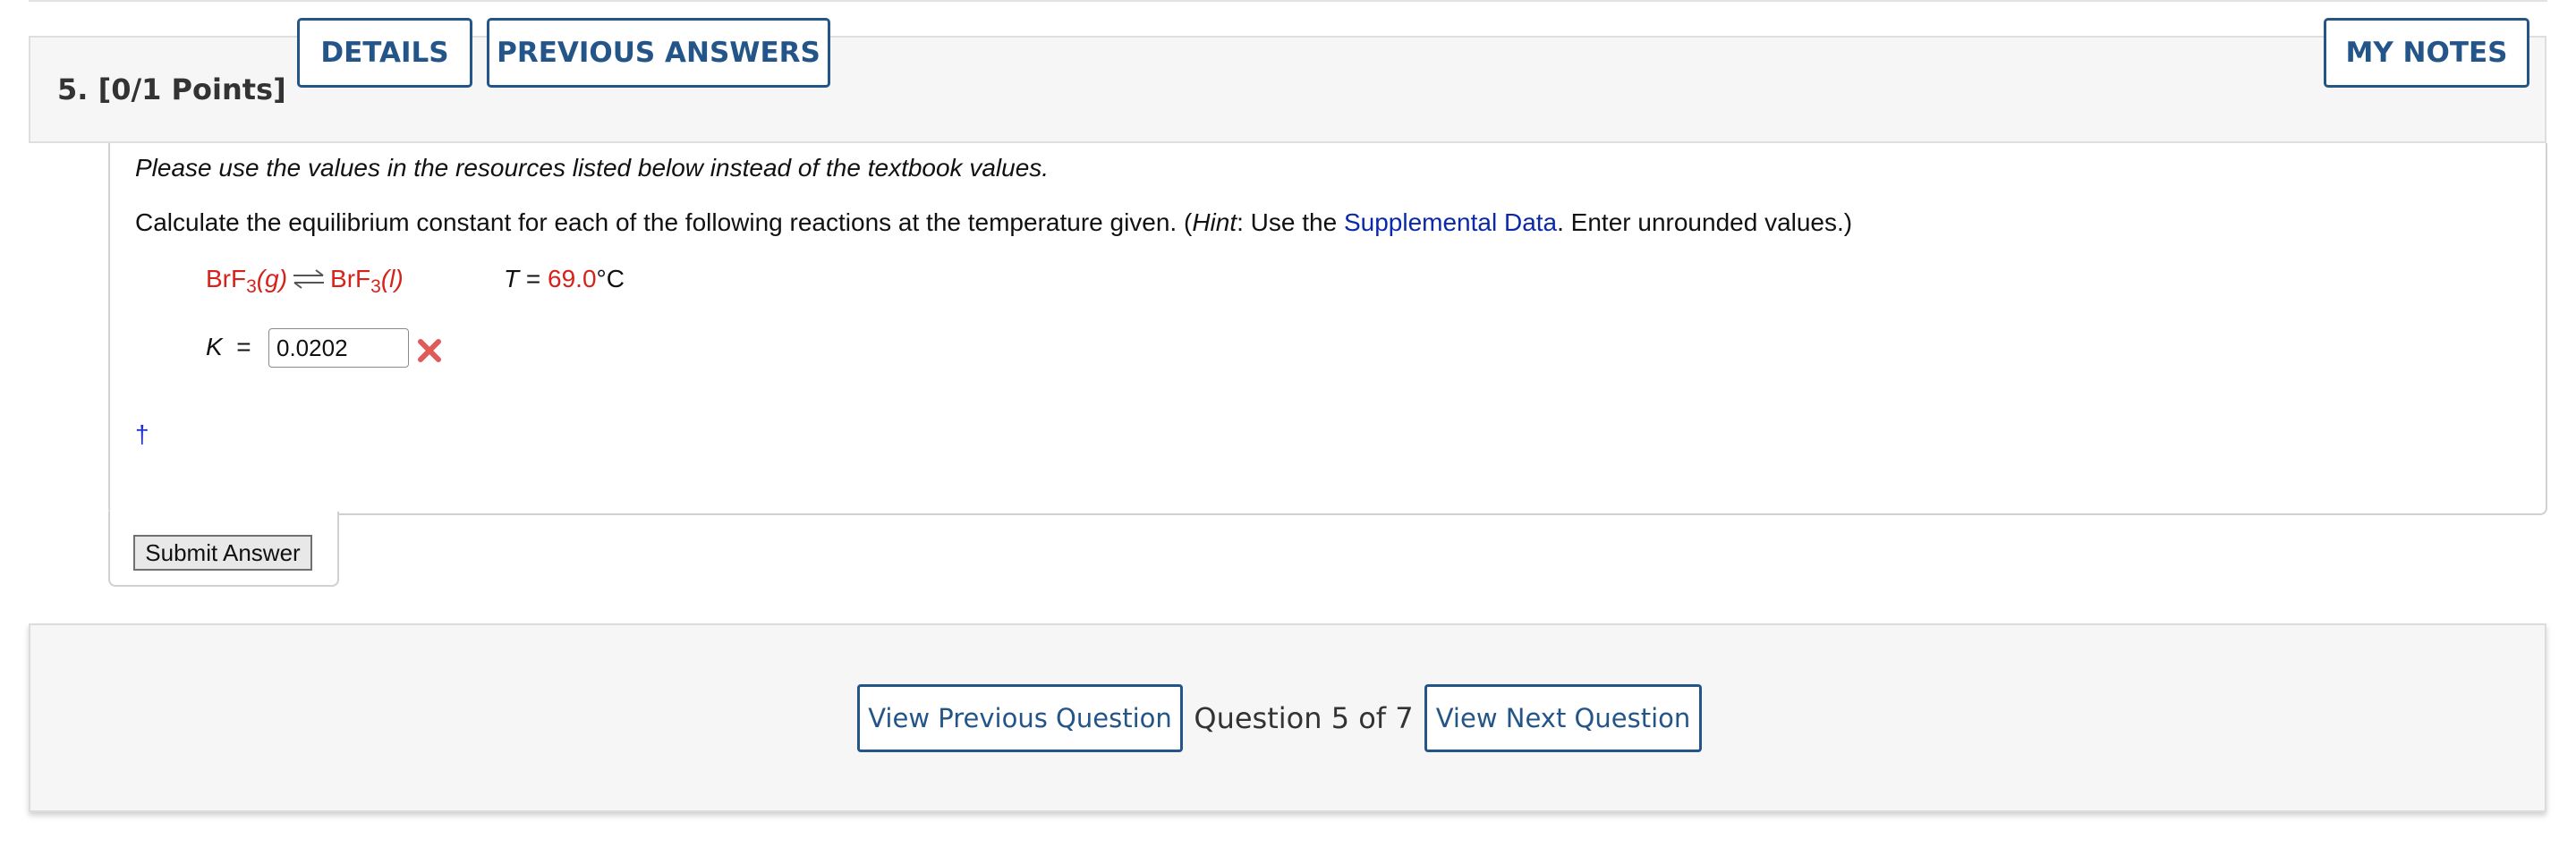 The height and width of the screenshot is (864, 2576). Describe the element at coordinates (392, 278) in the screenshot. I see `product-state: (l)` at that location.